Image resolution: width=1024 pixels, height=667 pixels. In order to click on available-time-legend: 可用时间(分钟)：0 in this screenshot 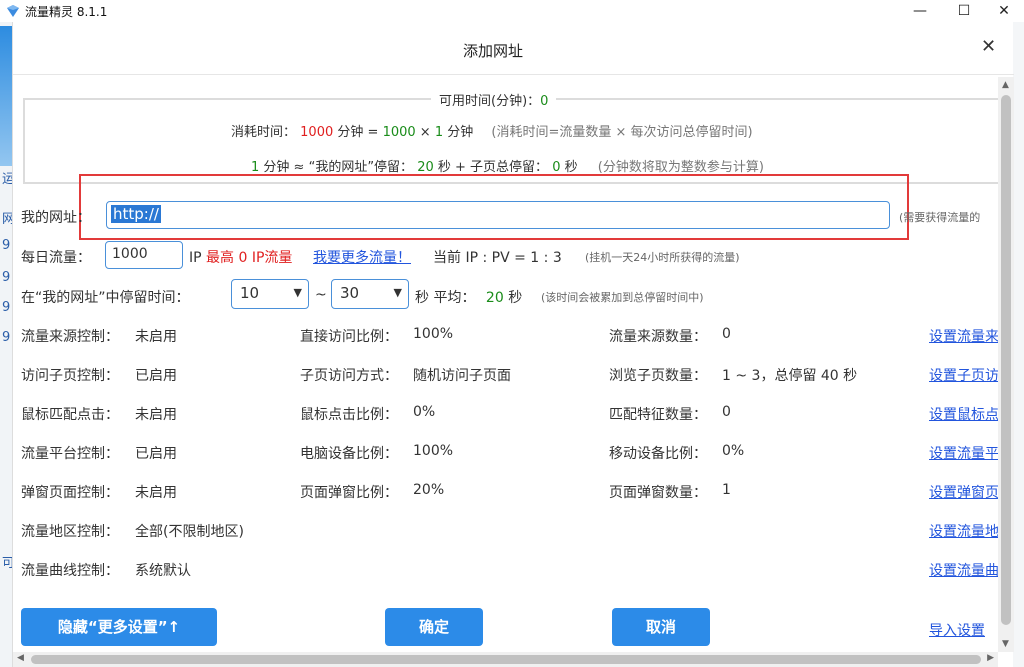, I will do `click(494, 99)`.